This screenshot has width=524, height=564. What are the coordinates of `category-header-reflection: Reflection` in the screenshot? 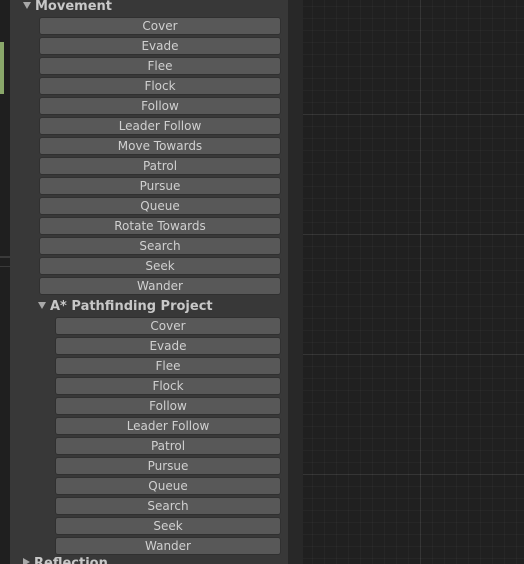 It's located at (65, 560).